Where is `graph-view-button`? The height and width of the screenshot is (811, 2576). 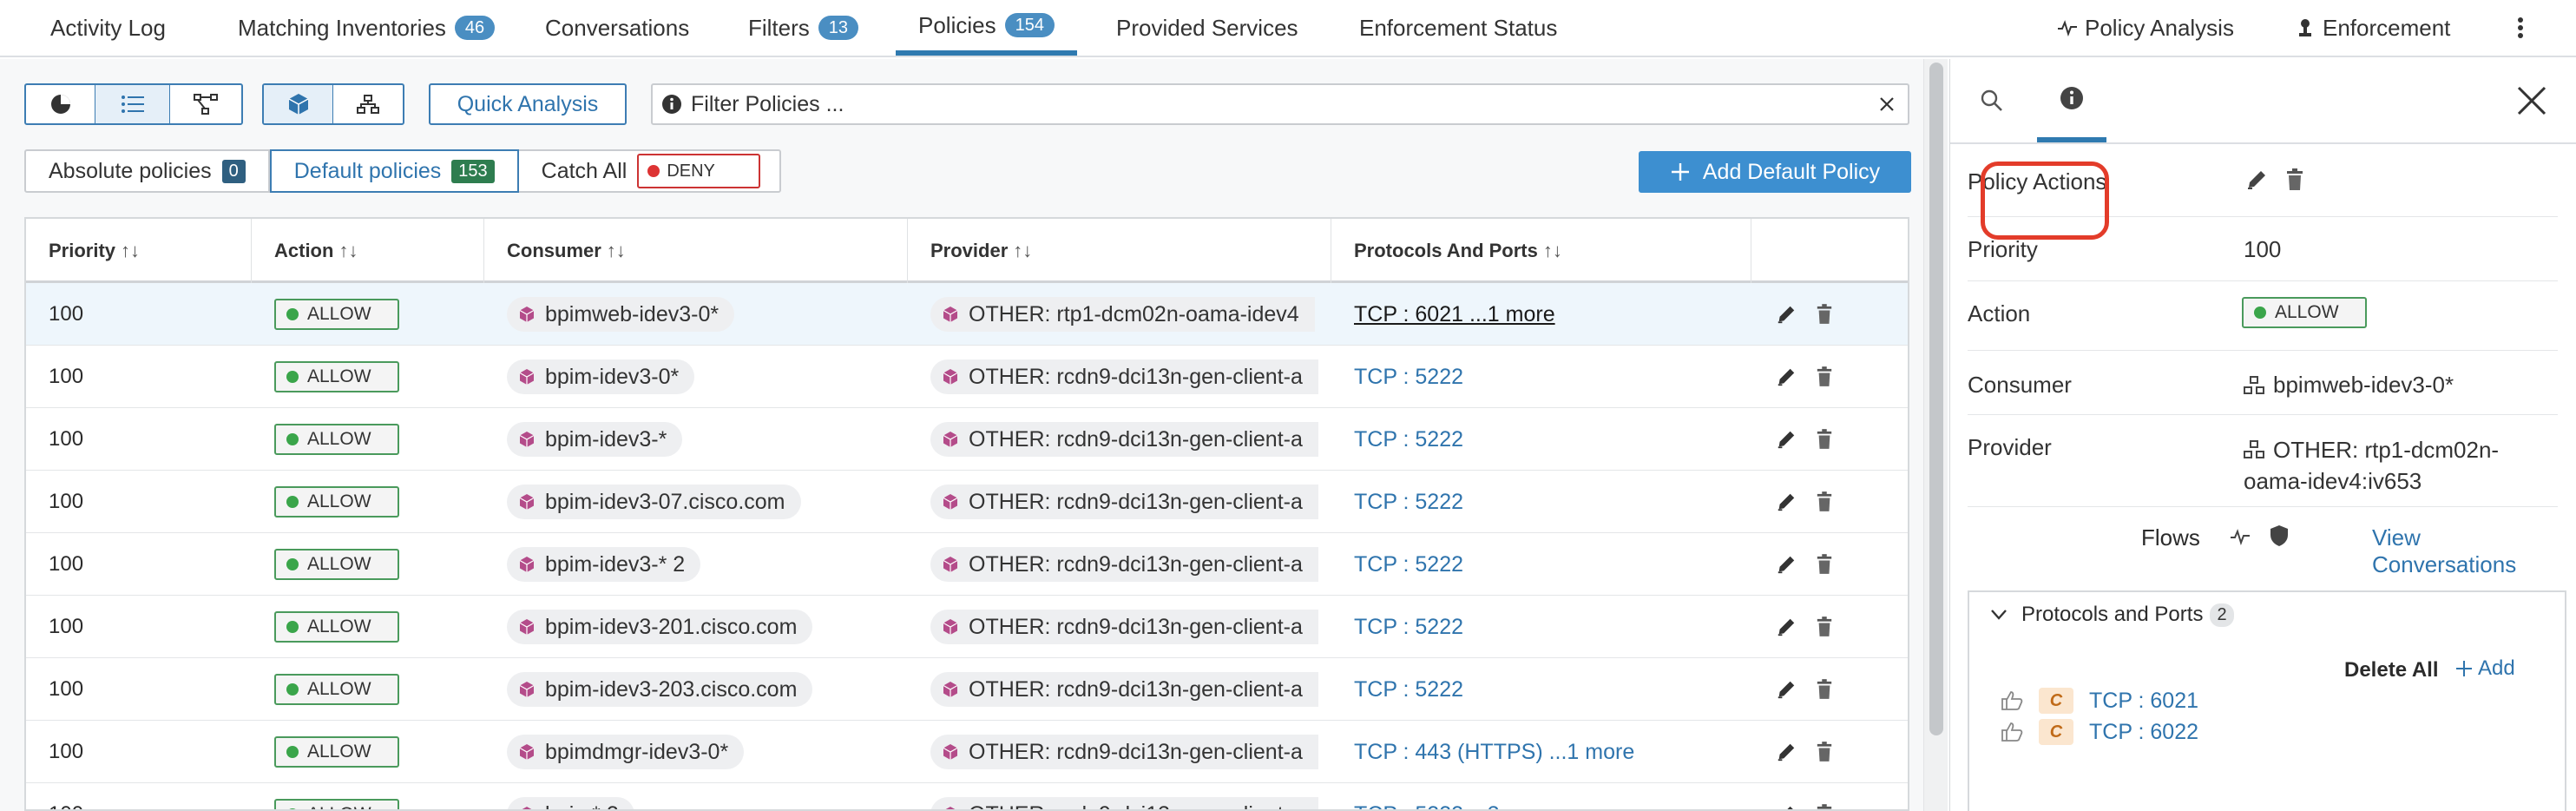 graph-view-button is located at coordinates (205, 104).